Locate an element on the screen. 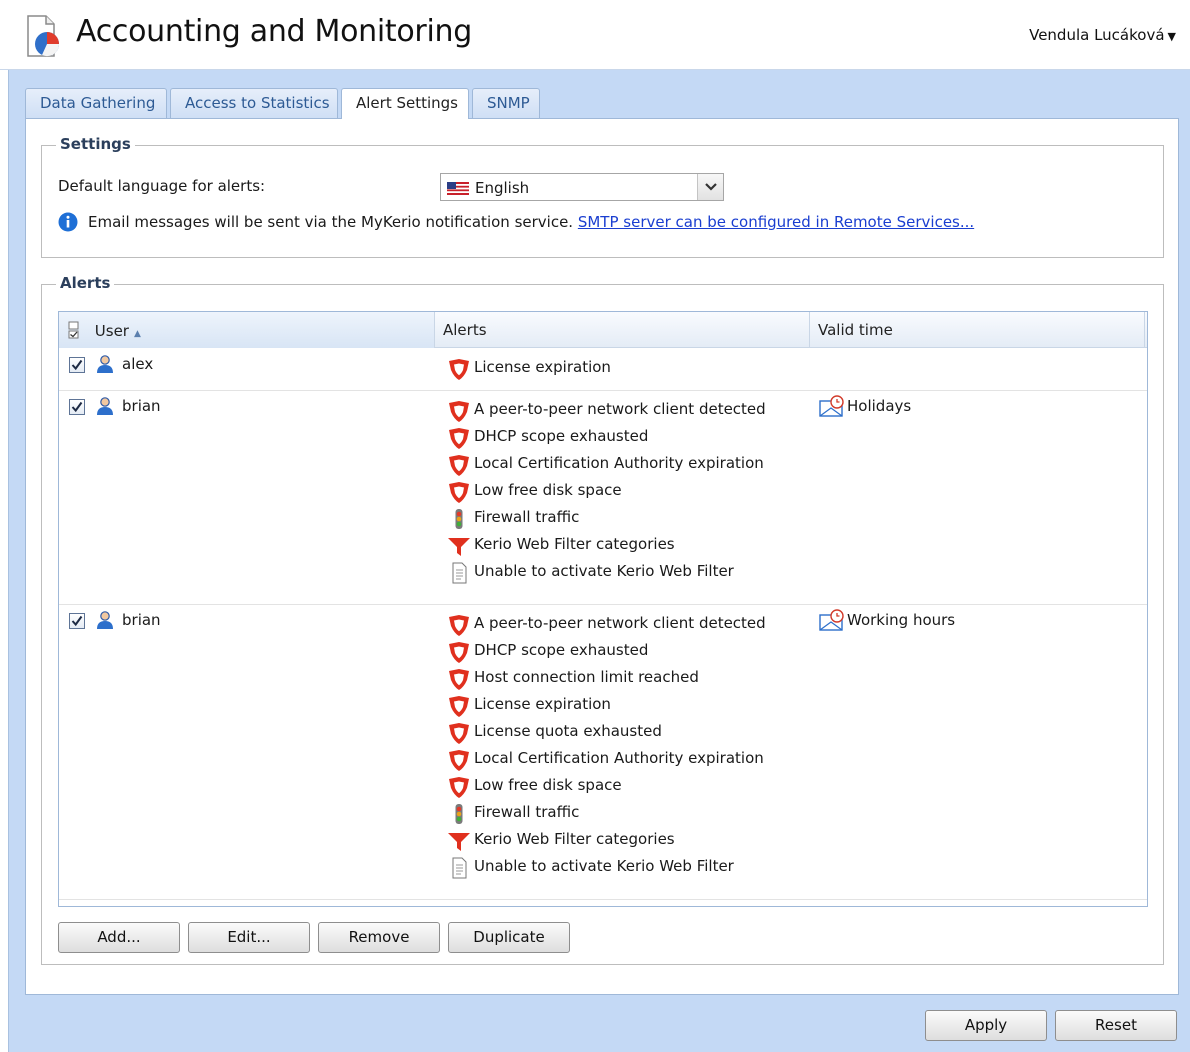  tab-access-to-statistics: Access to Statistics is located at coordinates (254, 103).